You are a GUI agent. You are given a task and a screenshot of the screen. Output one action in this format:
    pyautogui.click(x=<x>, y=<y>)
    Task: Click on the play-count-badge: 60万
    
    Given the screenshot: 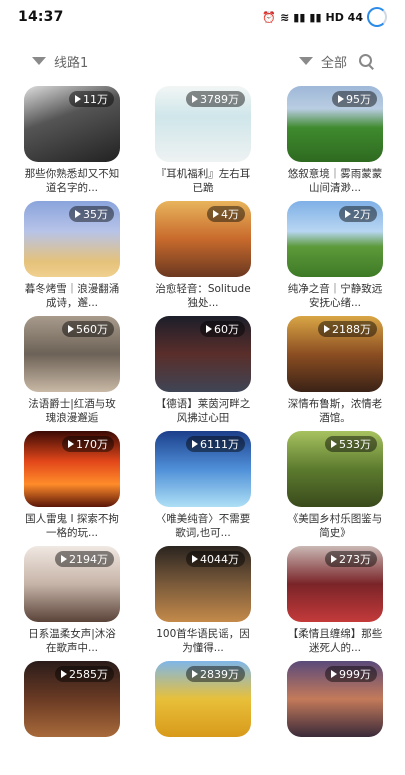 What is the action you would take?
    pyautogui.click(x=222, y=329)
    